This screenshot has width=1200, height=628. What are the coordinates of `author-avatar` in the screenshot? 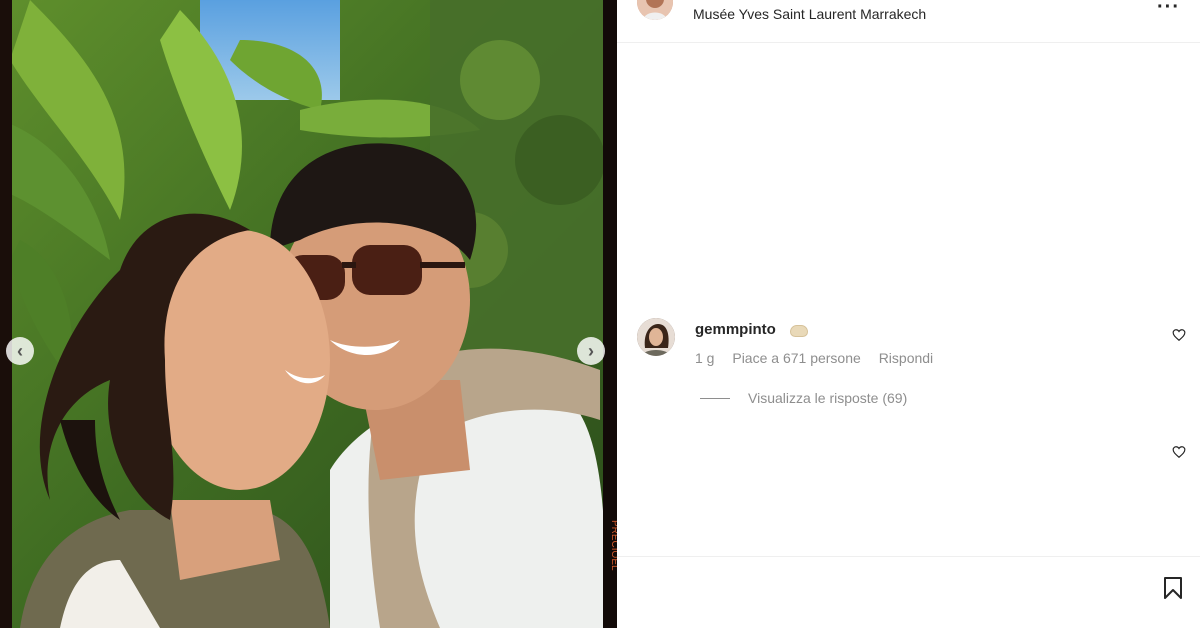 It's located at (655, 10).